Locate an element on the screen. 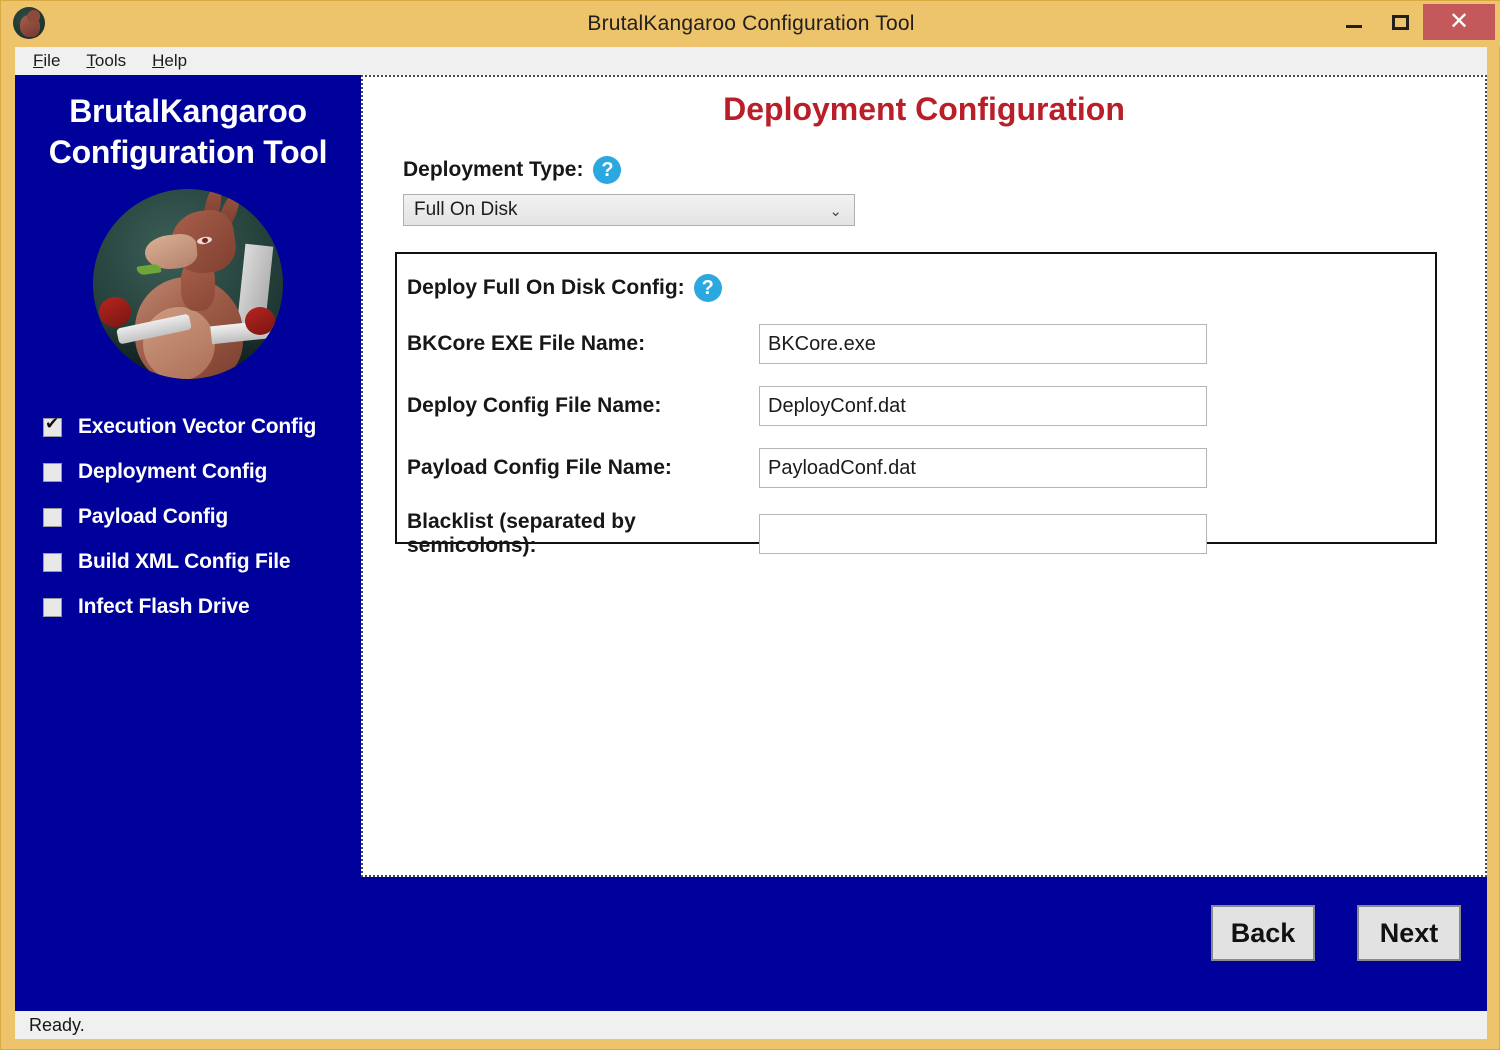 Image resolution: width=1500 pixels, height=1050 pixels. field-row-deploy-config: Deploy Config File Name: is located at coordinates (921, 406).